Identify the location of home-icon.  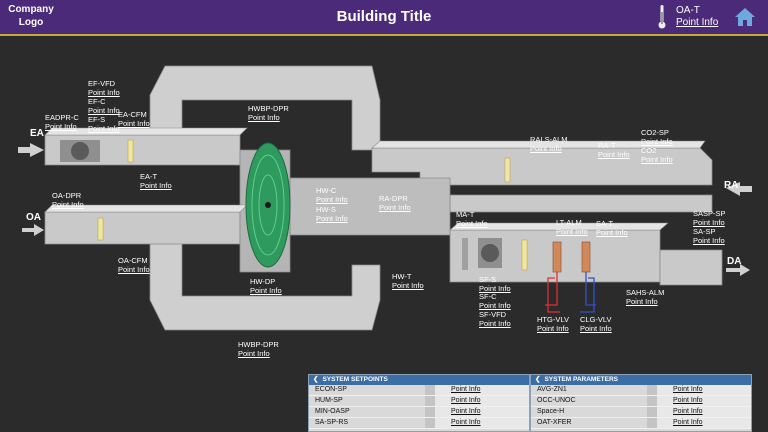
(745, 17).